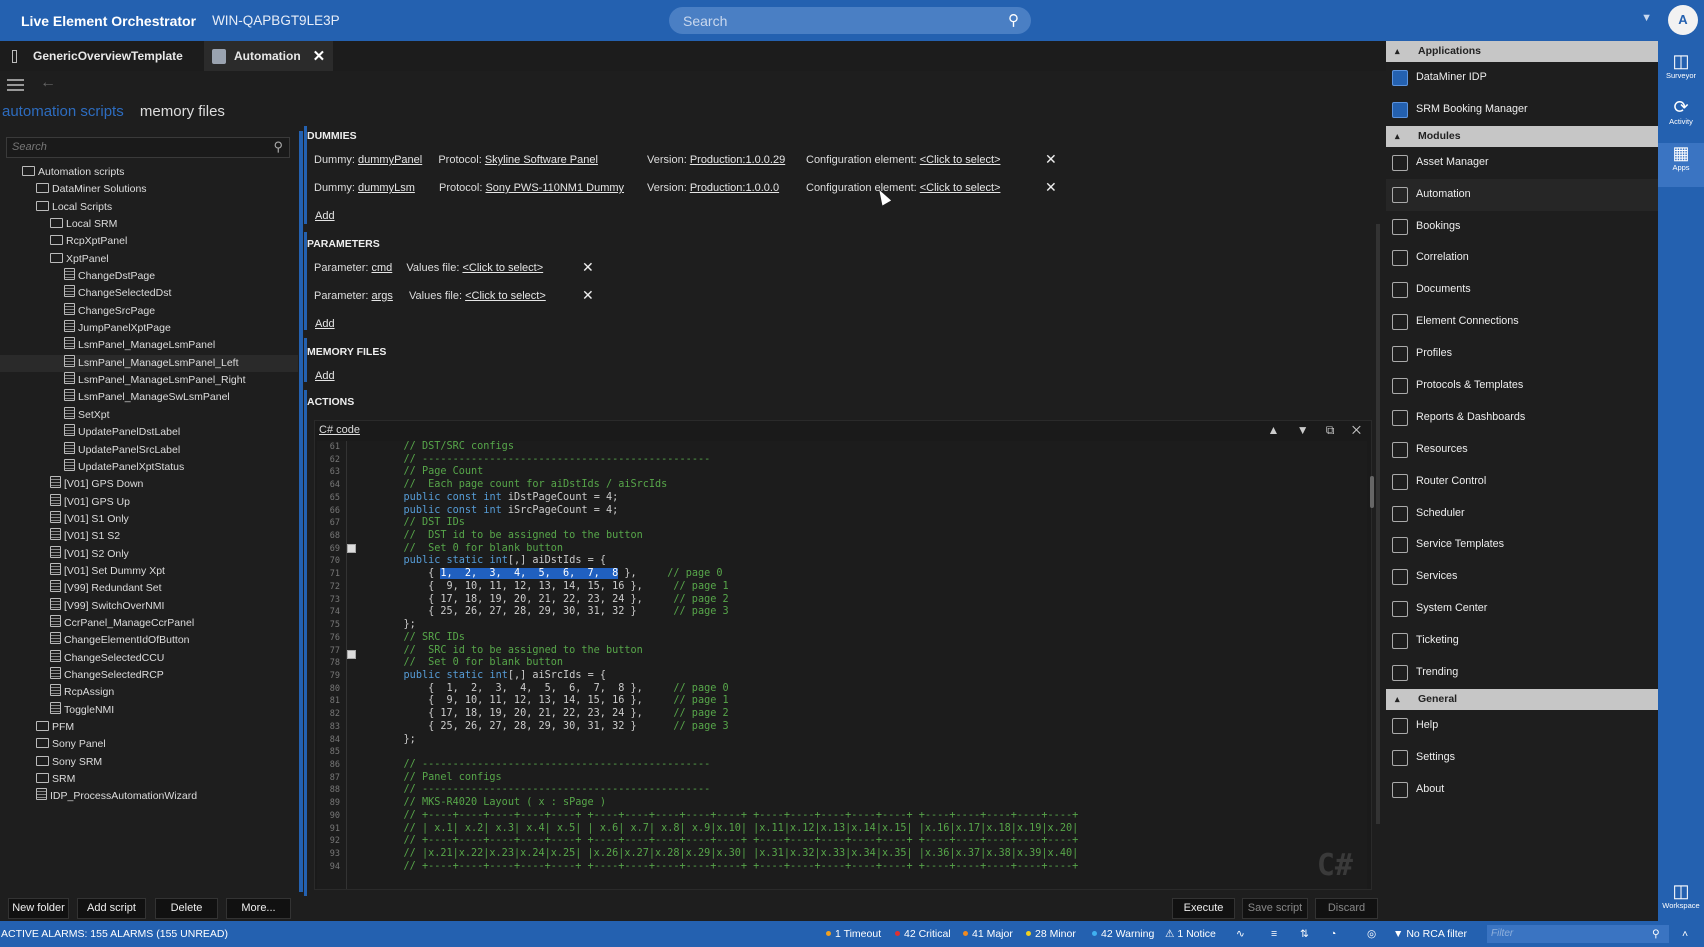 This screenshot has width=1704, height=947. I want to click on group-header: General, so click(1522, 699).